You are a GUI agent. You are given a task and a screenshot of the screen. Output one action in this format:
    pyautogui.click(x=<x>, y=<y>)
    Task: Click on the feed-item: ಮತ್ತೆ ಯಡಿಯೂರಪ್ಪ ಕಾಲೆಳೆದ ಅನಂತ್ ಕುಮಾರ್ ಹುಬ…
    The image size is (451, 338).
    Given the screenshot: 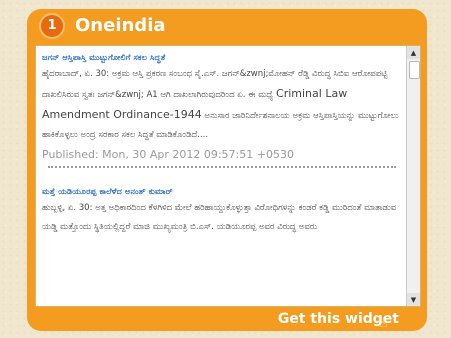 What is the action you would take?
    pyautogui.click(x=222, y=211)
    